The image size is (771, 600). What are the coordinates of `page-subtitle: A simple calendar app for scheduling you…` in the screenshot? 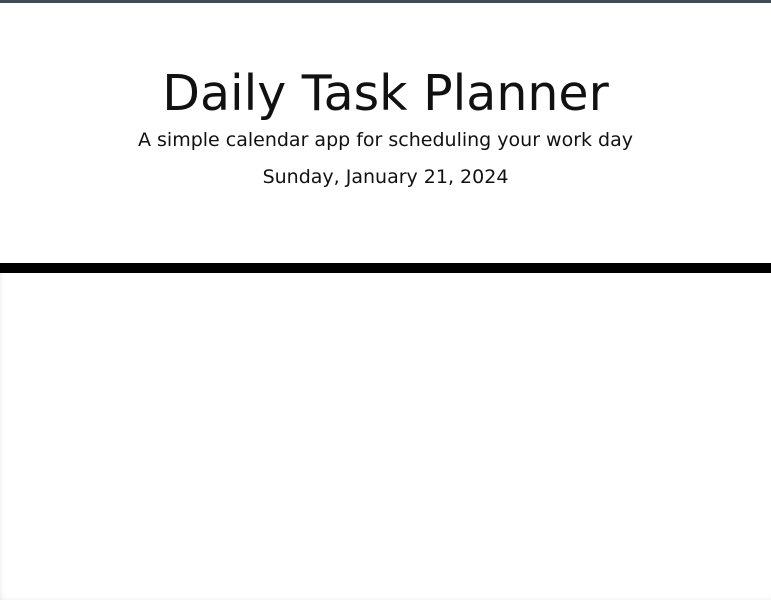 It's located at (385, 140).